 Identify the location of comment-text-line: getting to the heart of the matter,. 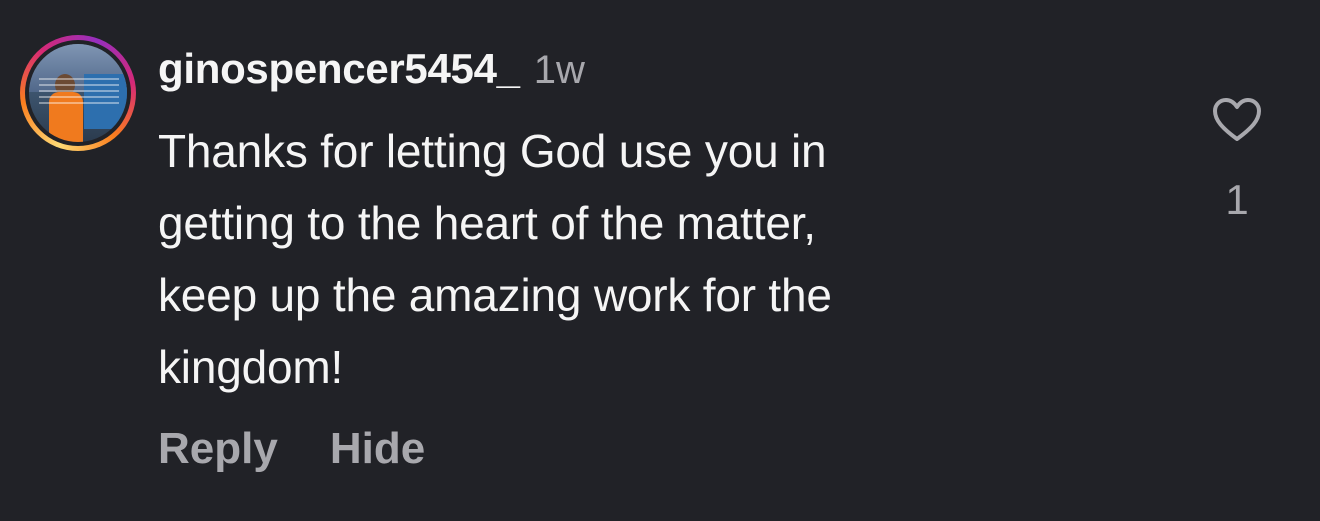
(487, 223).